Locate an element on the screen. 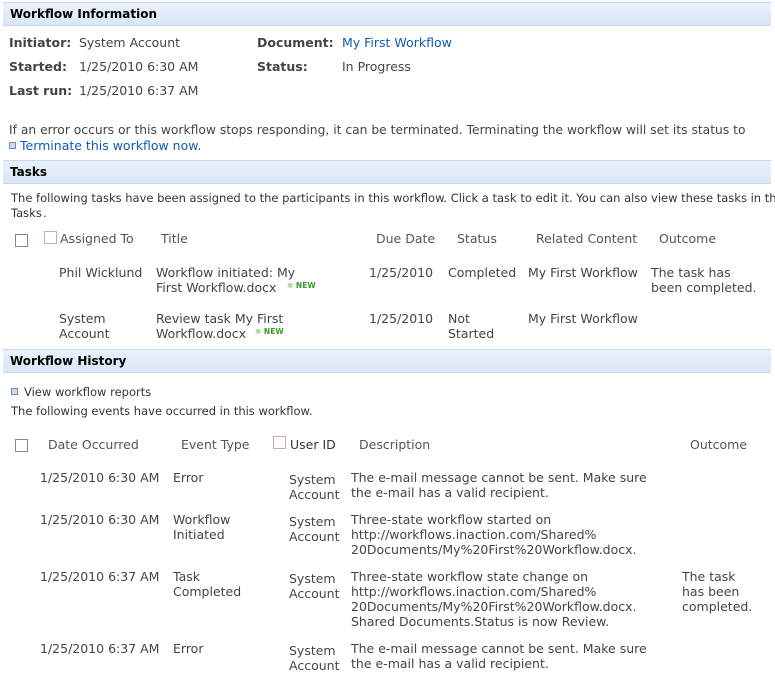 The height and width of the screenshot is (675, 775). view-workflow-reports-link: View workflow reports is located at coordinates (87, 392).